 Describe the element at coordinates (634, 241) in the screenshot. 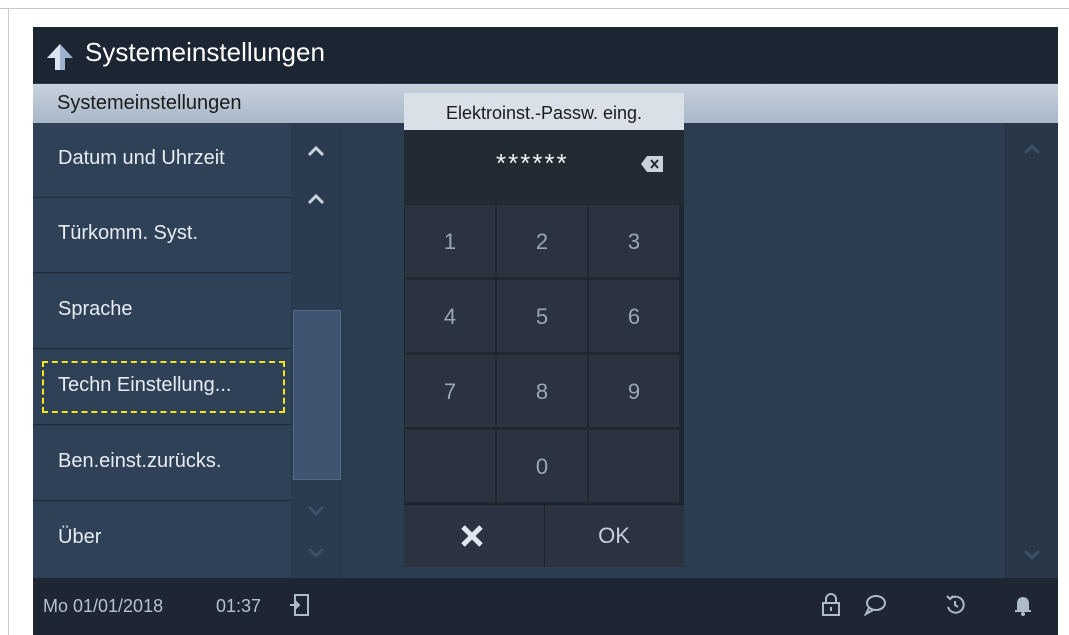

I see `key-3: 3` at that location.